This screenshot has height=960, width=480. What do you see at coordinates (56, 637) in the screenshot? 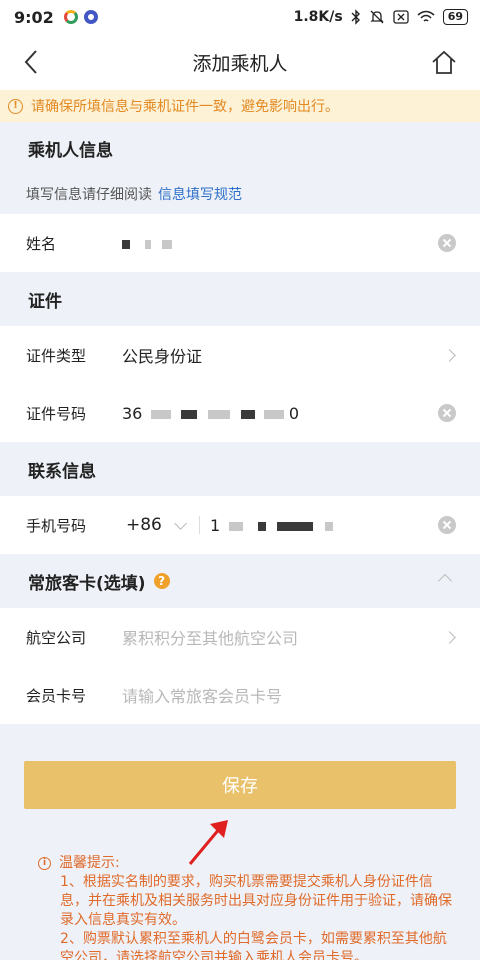
I see `airline-label: 航空公司` at bounding box center [56, 637].